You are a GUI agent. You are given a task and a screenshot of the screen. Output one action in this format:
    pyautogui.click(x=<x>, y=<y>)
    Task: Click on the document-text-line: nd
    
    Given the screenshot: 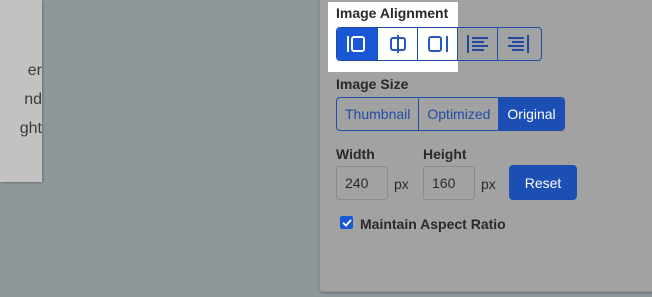 What is the action you would take?
    pyautogui.click(x=33, y=99)
    